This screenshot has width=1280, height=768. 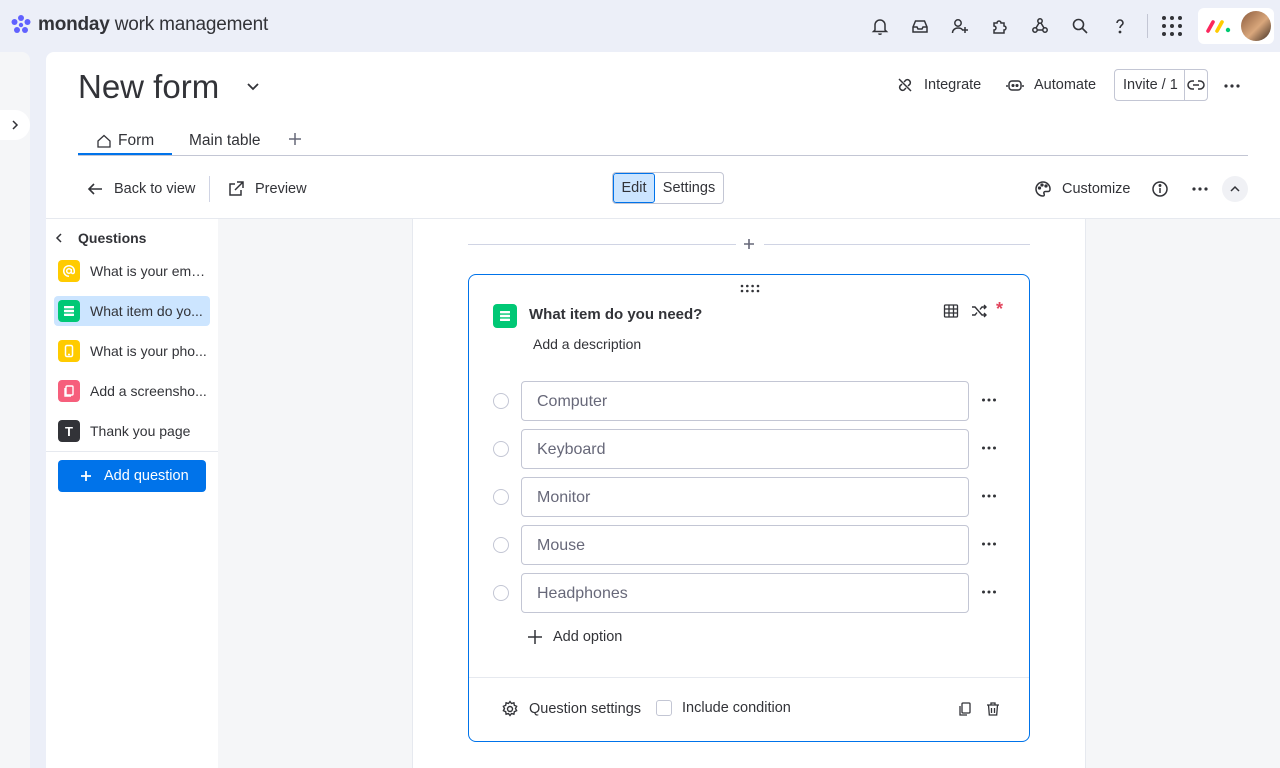 I want to click on invite-user-icon, so click(x=960, y=26).